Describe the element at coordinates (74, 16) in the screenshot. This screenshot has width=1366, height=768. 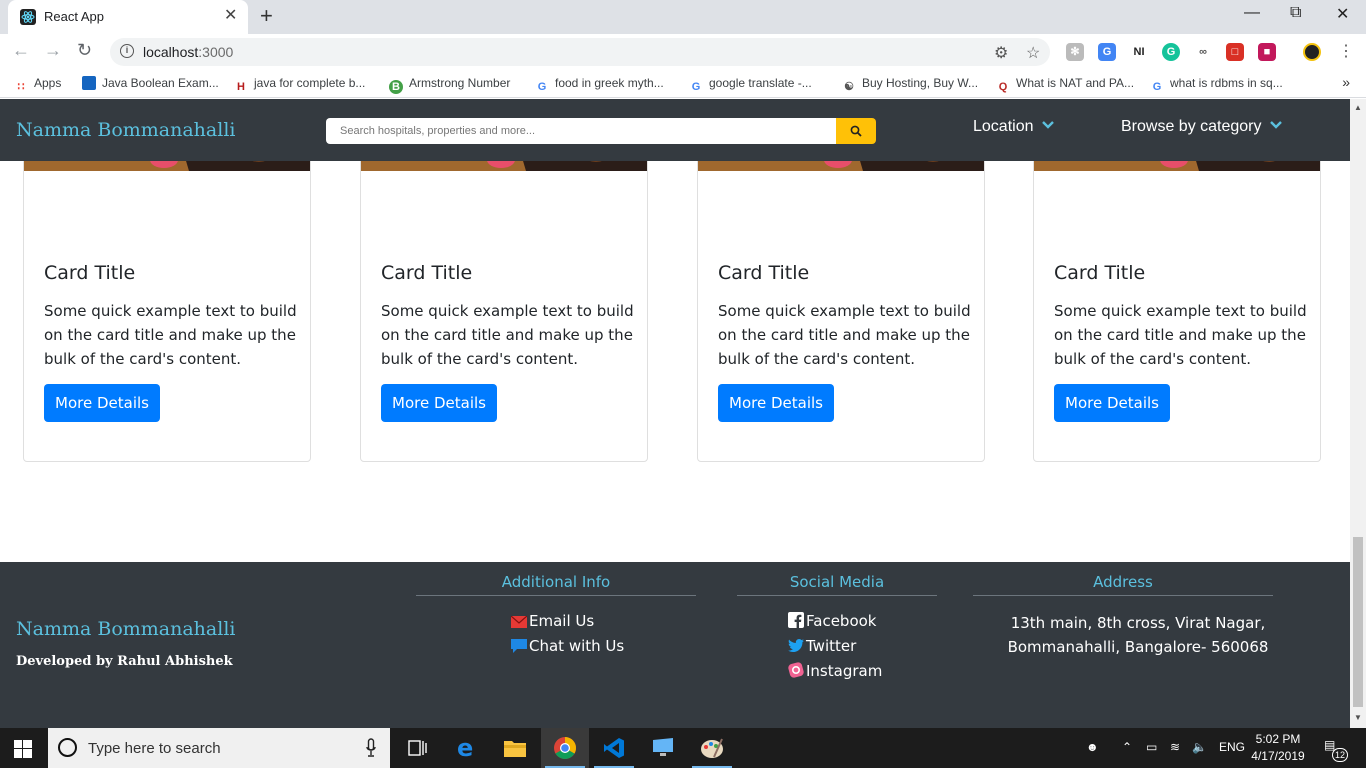
I see `tab-title: React App` at that location.